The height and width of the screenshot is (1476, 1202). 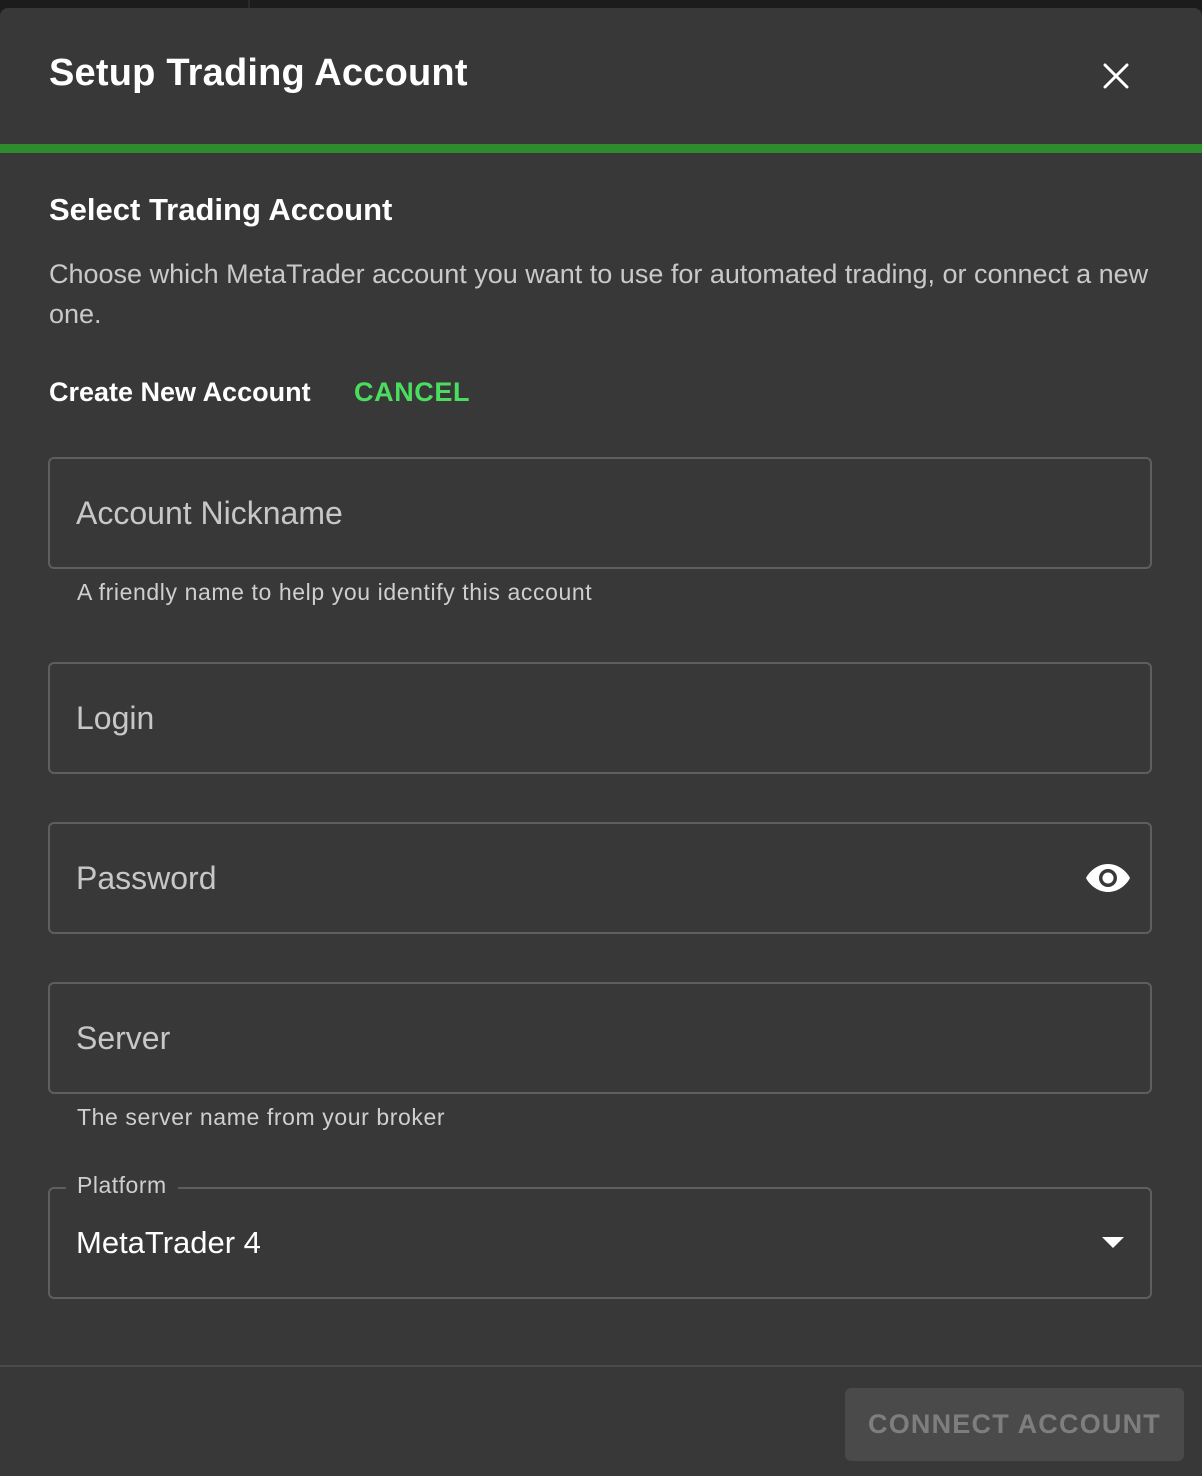 What do you see at coordinates (1113, 1242) in the screenshot?
I see `caret-down-icon` at bounding box center [1113, 1242].